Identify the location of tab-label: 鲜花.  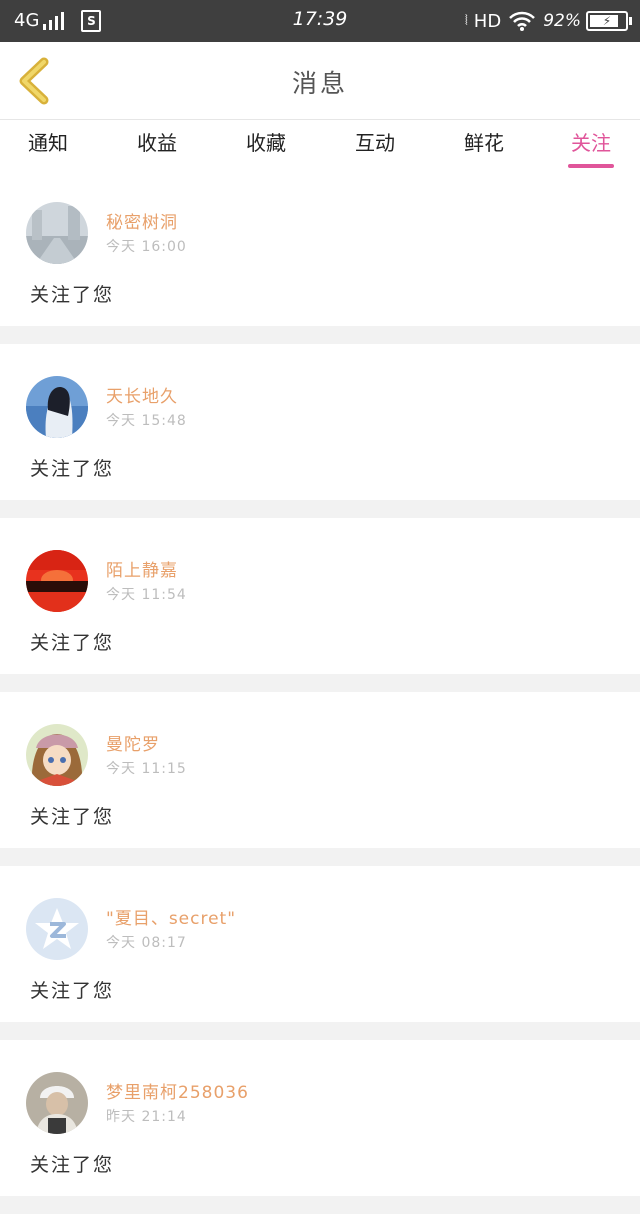
(484, 143).